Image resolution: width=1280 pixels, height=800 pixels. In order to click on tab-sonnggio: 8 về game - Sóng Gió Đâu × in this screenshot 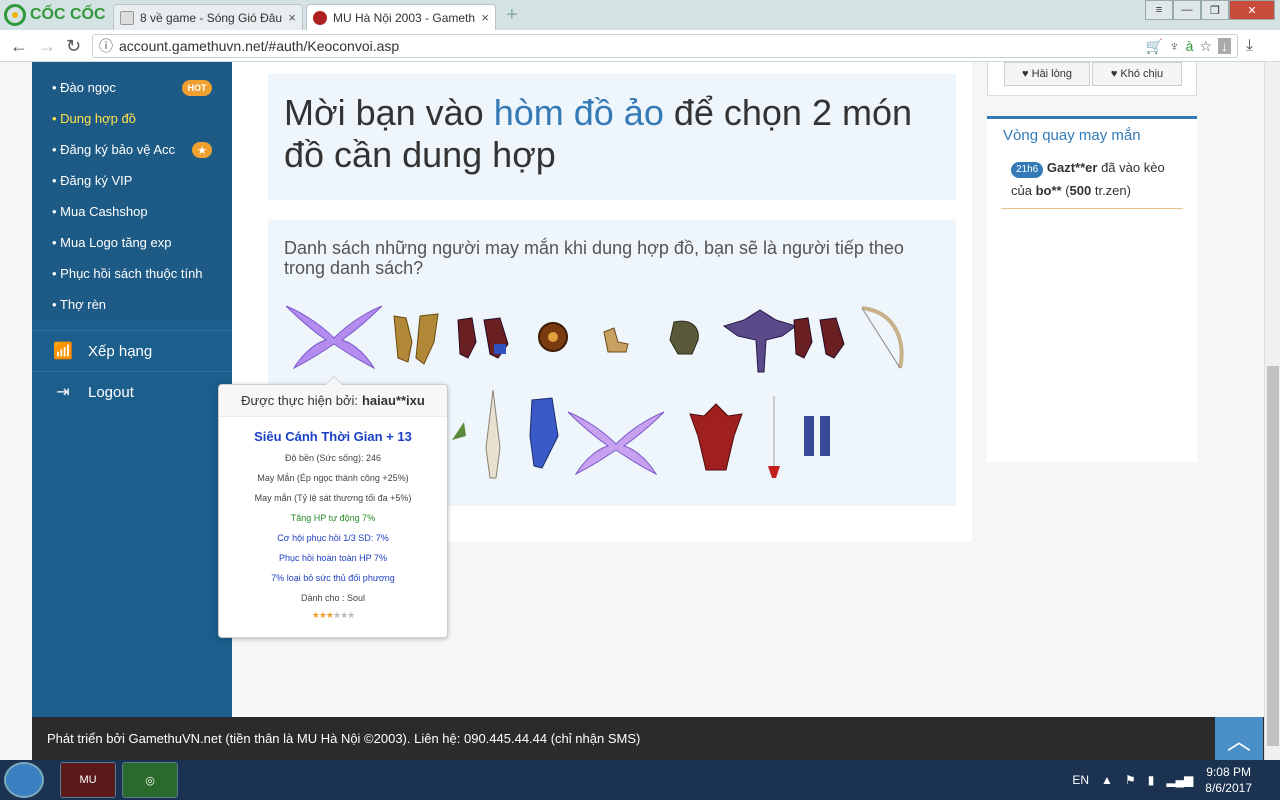, I will do `click(208, 17)`.